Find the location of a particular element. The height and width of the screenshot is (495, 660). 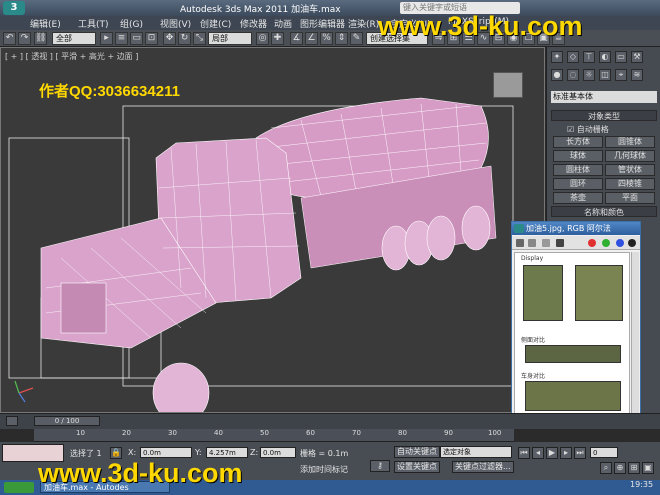

rect-selection-icon: ▭ is located at coordinates (136, 38).